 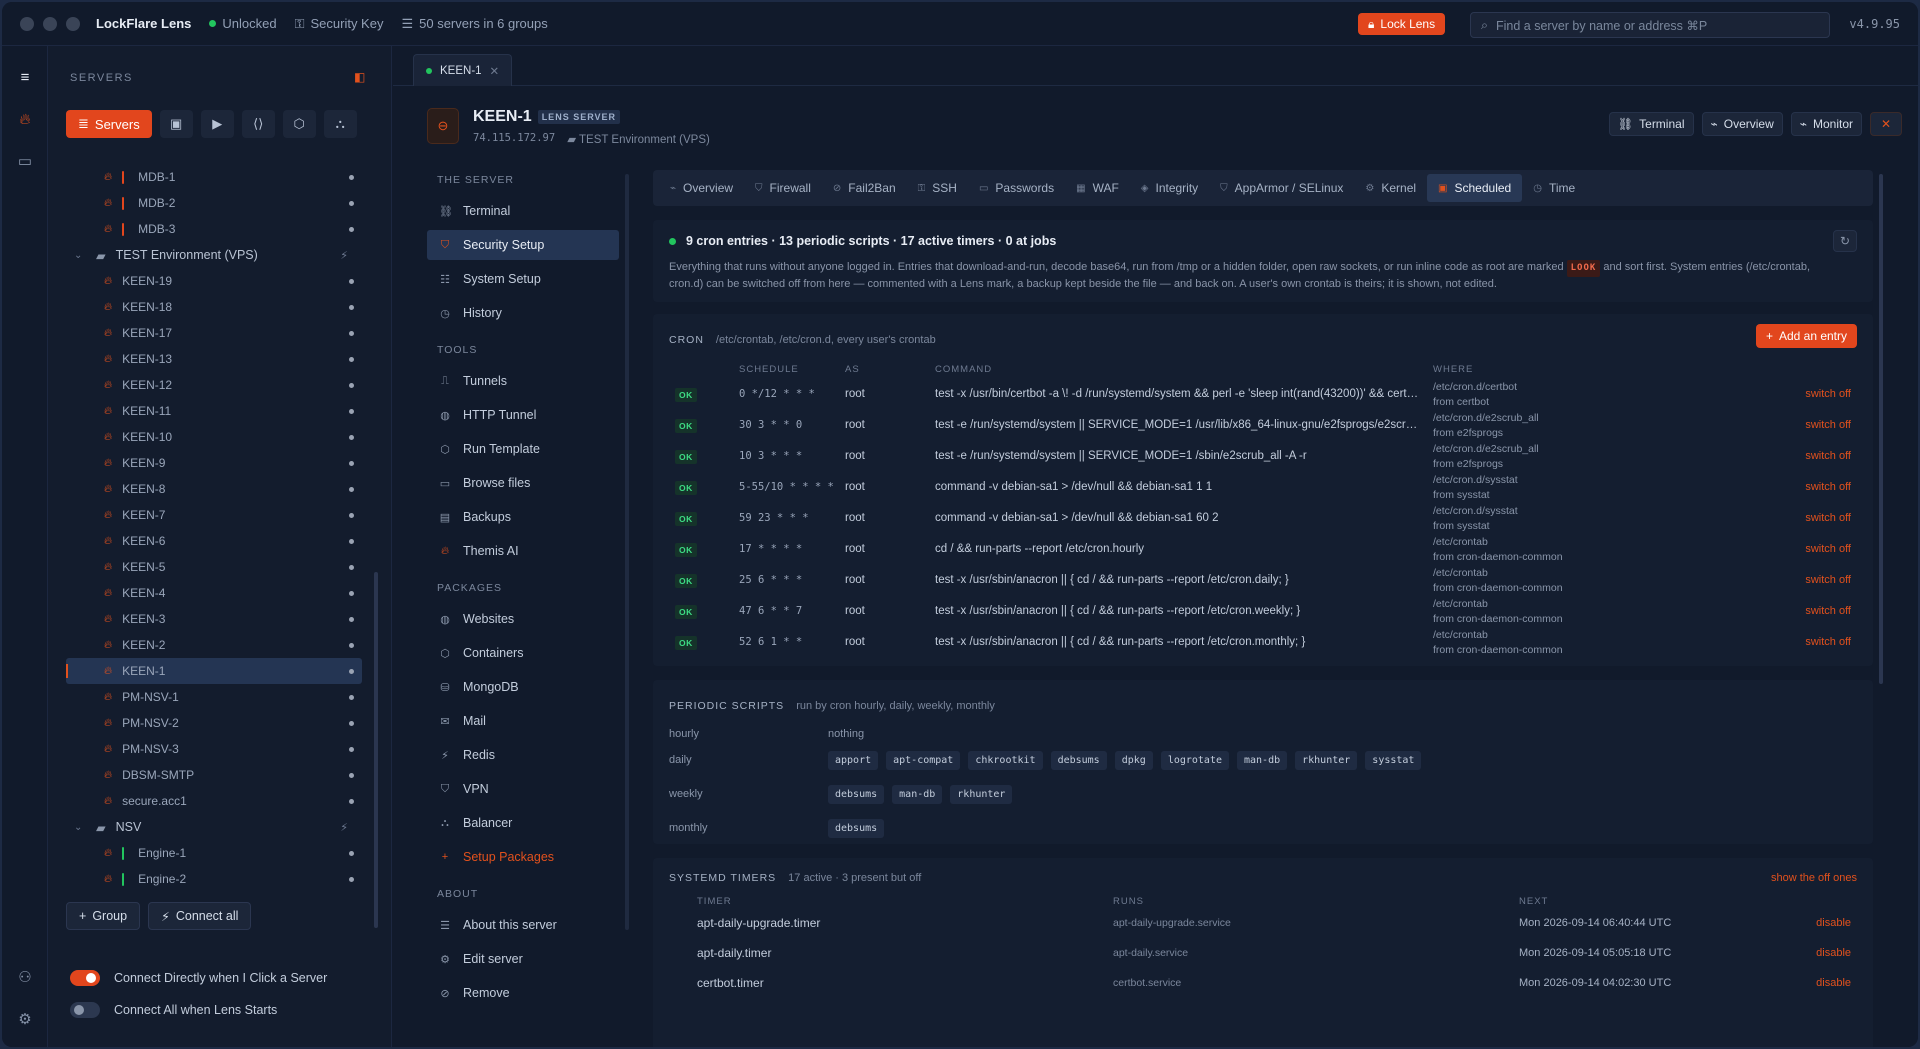 What do you see at coordinates (463, 70) in the screenshot?
I see `tab-keen-1: KEEN-1 ✕` at bounding box center [463, 70].